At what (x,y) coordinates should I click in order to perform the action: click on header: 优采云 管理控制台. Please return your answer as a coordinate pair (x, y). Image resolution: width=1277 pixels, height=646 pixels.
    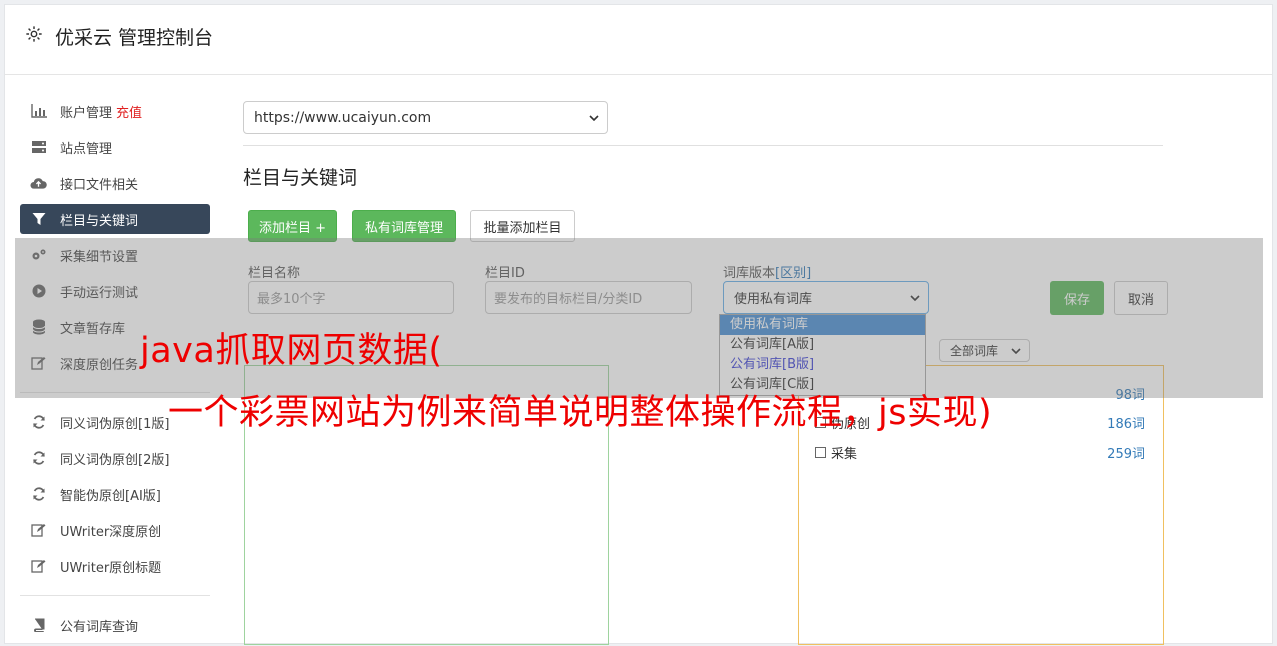
    Looking at the image, I should click on (638, 40).